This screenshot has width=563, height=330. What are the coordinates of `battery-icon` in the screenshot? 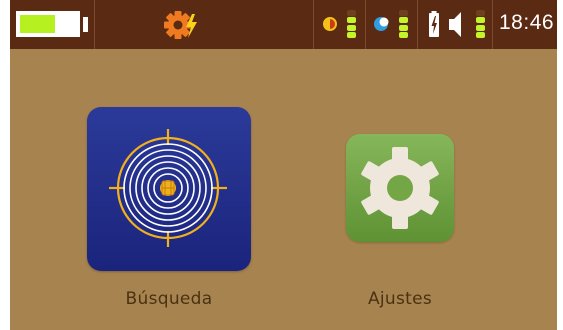 It's located at (48, 24).